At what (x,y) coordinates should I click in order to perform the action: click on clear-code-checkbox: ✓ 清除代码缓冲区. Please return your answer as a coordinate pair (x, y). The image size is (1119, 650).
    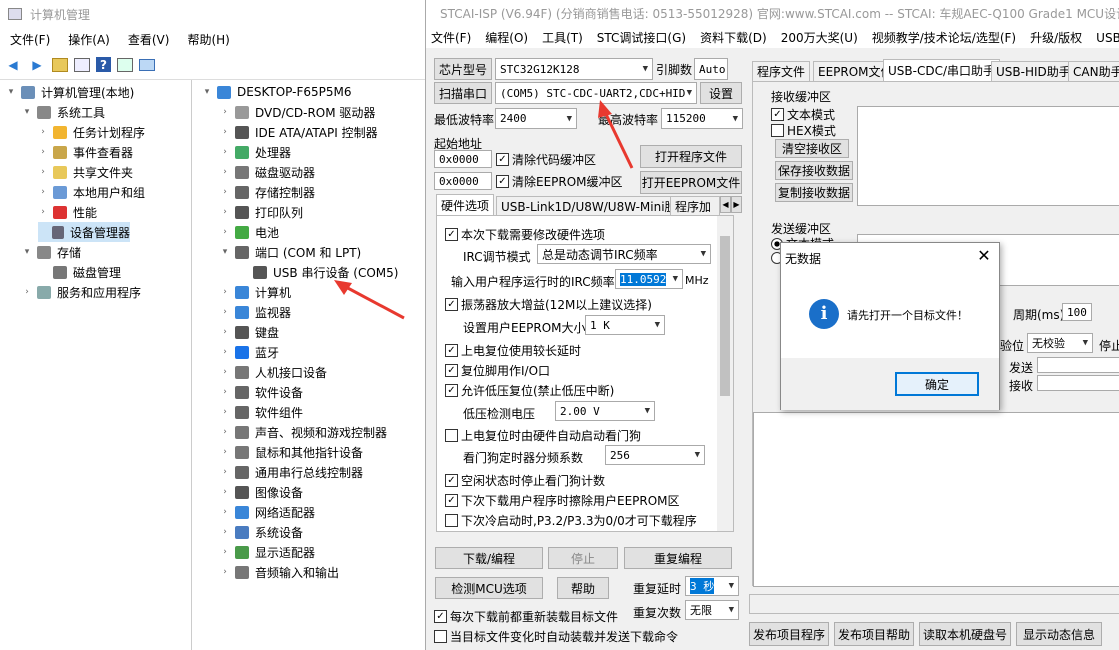
    Looking at the image, I should click on (546, 159).